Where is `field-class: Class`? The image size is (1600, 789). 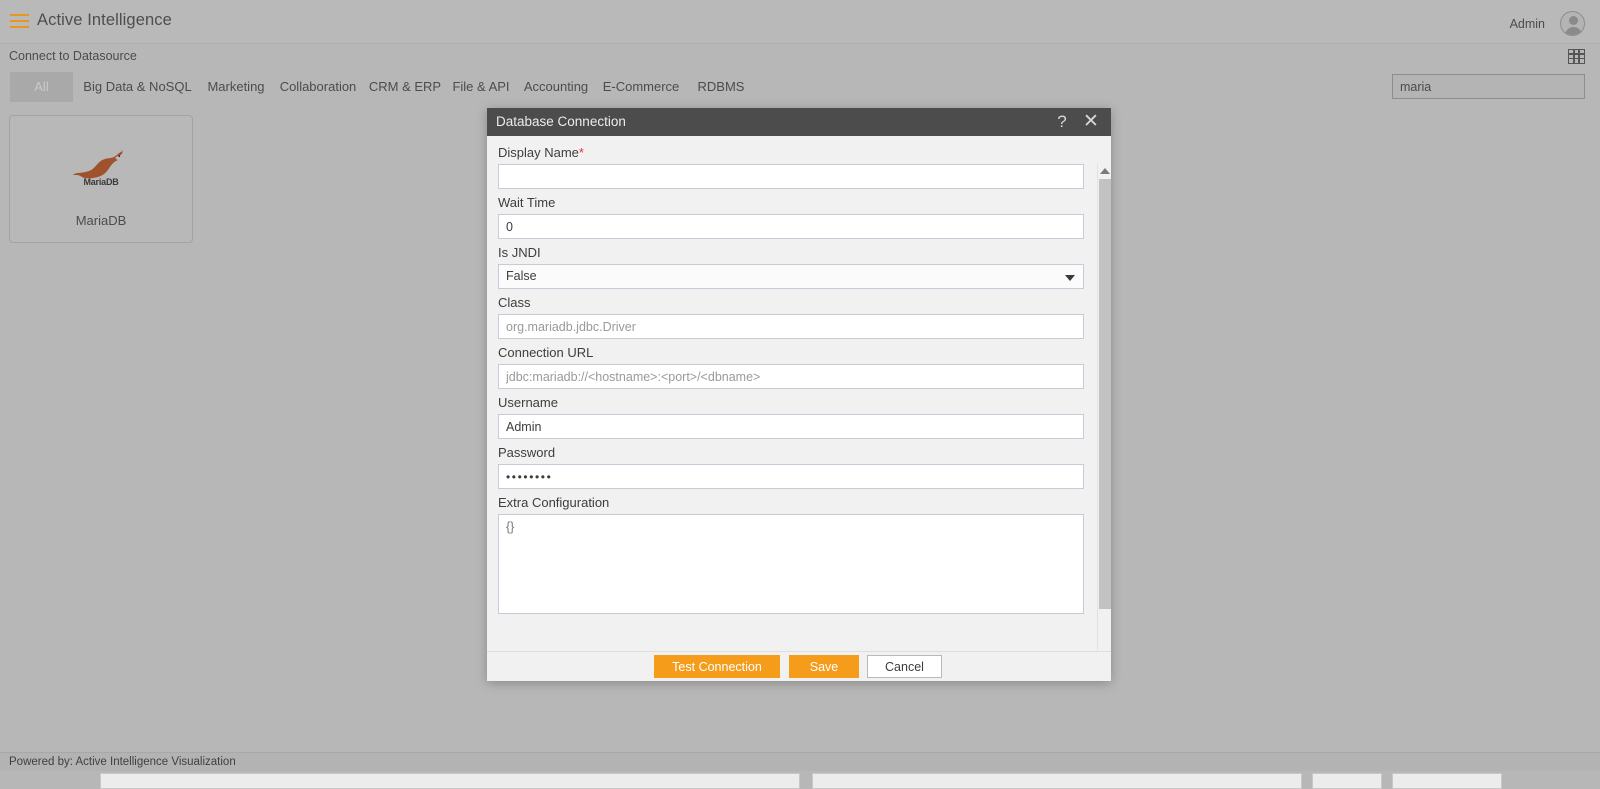 field-class: Class is located at coordinates (791, 317).